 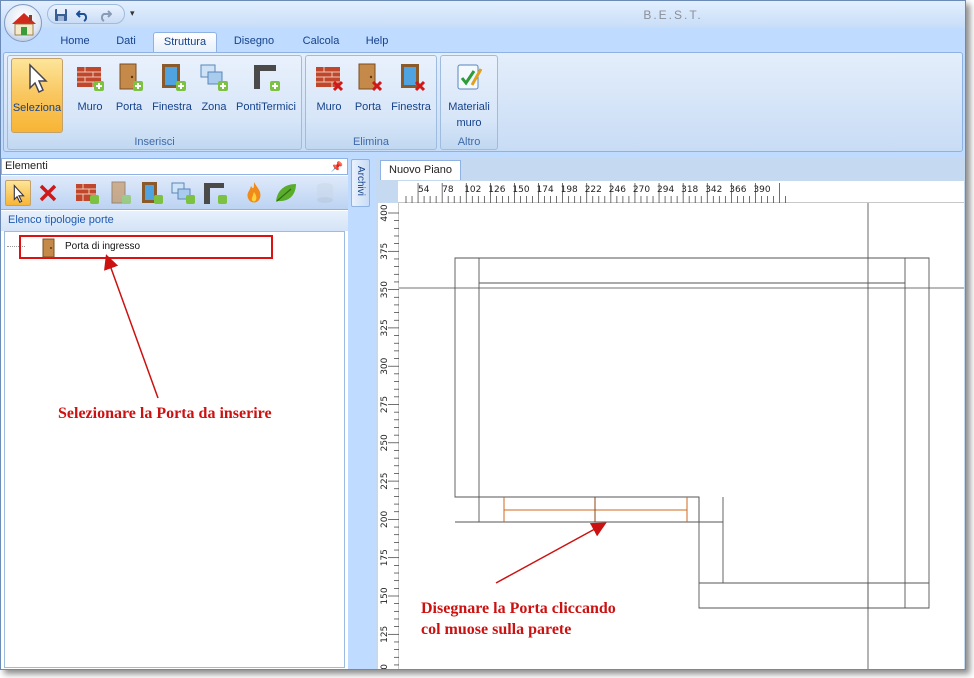 I want to click on fire-icon, so click(x=254, y=193).